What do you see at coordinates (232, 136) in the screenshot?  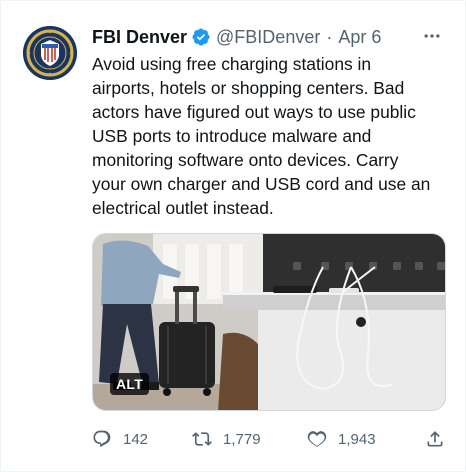 I see `tweet-text-line: USB ports to introduce malware and` at bounding box center [232, 136].